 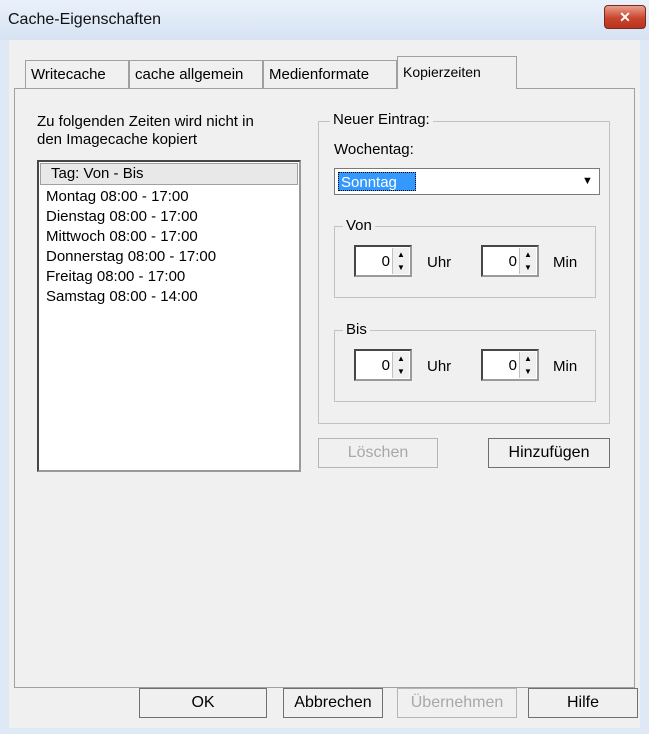 I want to click on chevron-down-icon: ▼, so click(x=587, y=181).